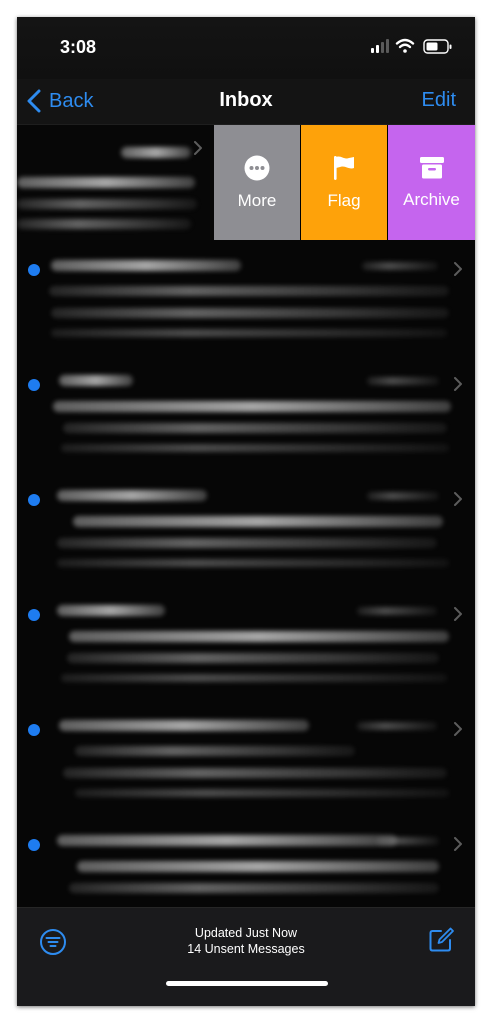  I want to click on compose-button, so click(441, 942).